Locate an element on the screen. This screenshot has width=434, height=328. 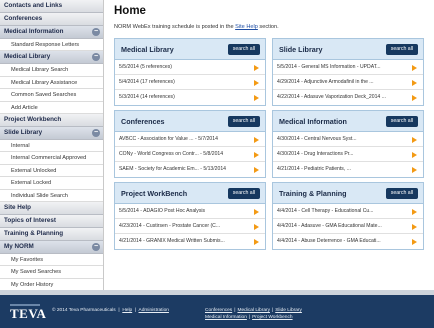
sidebar-item-common-saved-searches: Common Saved Searches is located at coordinates (51, 95).